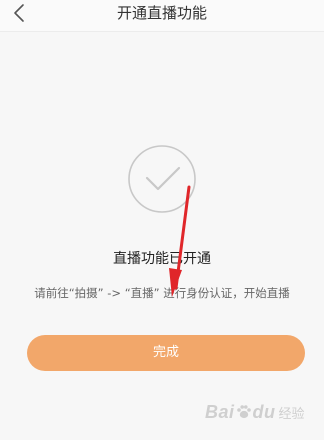 Image resolution: width=324 pixels, height=440 pixels. Describe the element at coordinates (161, 13) in the screenshot. I see `page-title: 开通直播功能` at that location.